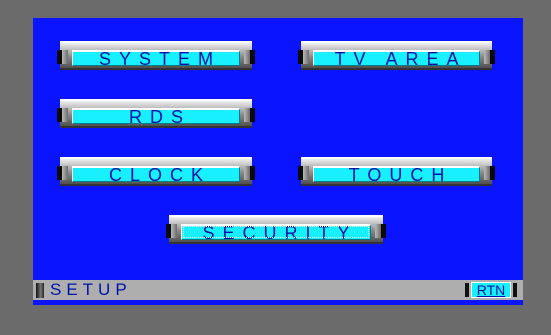 The image size is (551, 335). I want to click on clock-button: CLOCK, so click(156, 171).